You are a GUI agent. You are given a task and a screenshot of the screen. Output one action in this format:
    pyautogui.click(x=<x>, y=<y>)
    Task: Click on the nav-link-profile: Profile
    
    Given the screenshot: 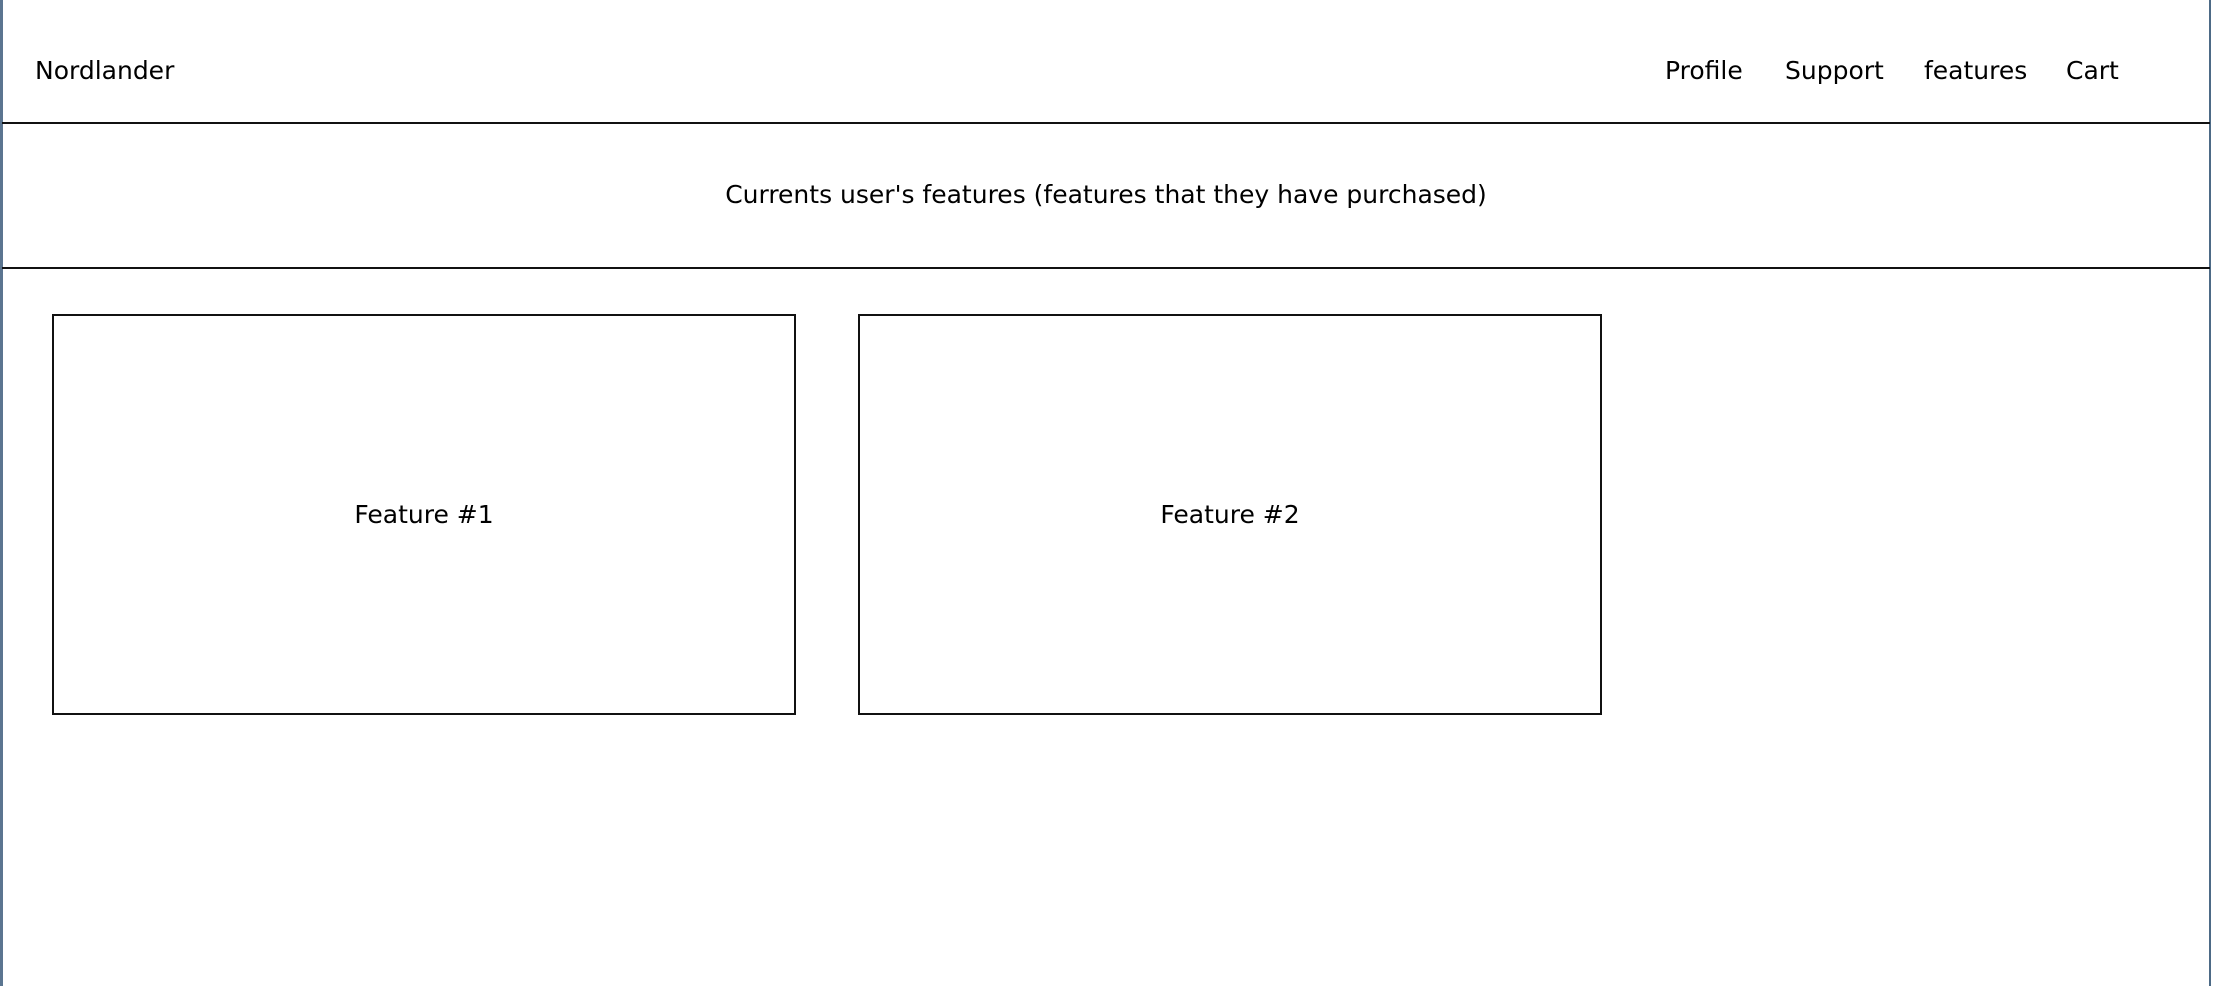 What is the action you would take?
    pyautogui.click(x=1704, y=71)
    